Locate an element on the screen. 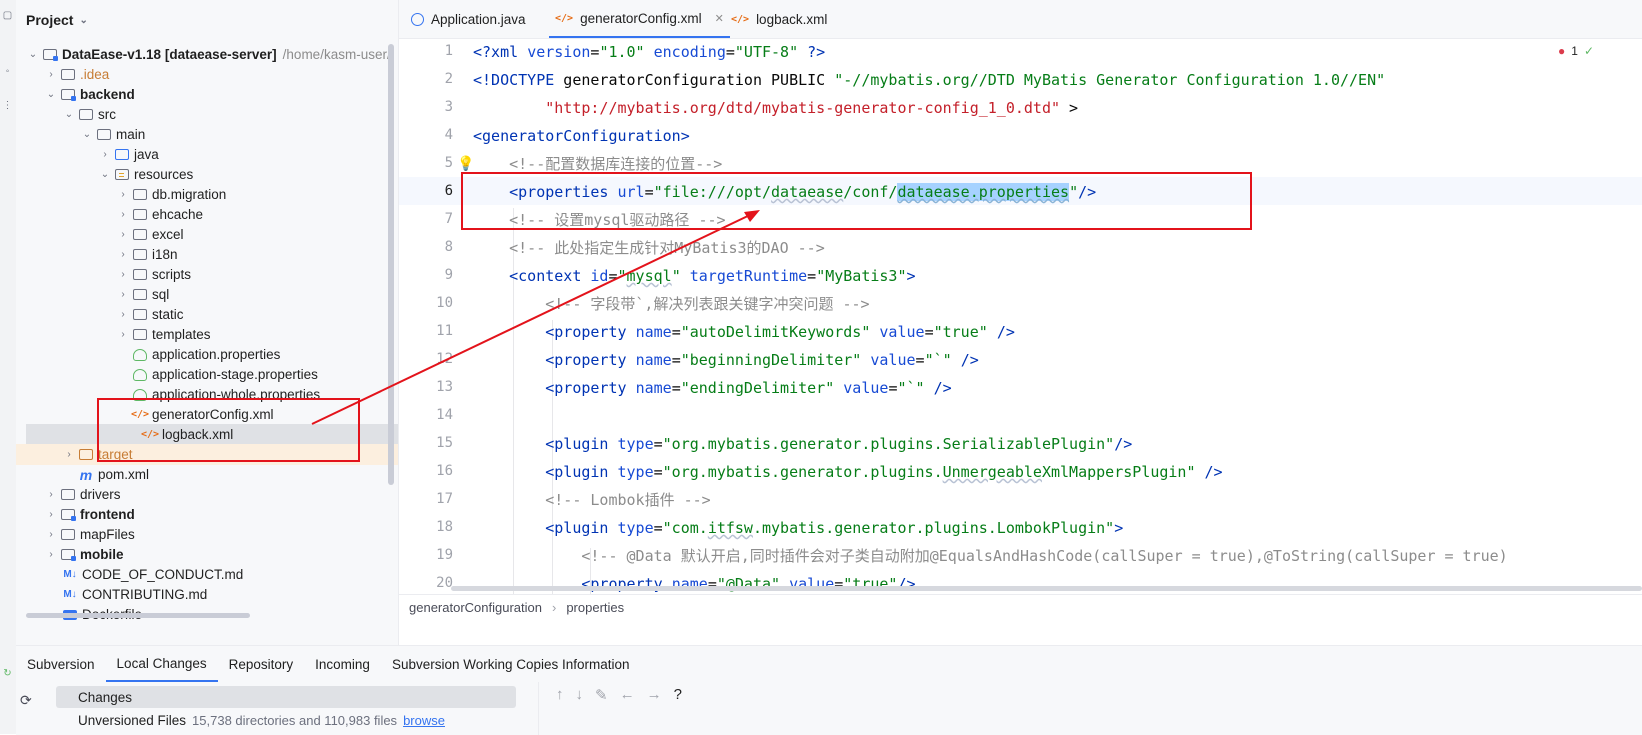  tree-item-code-of-conduct: M↓ CODE_OF_CONDUCT.md is located at coordinates (207, 574).